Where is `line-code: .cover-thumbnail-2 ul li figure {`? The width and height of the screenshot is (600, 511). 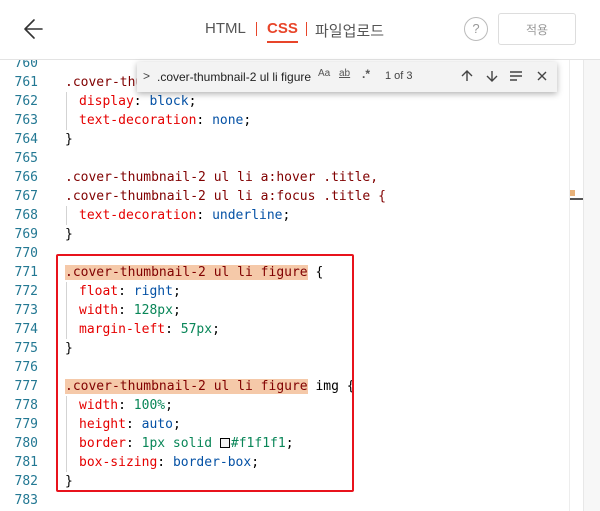
line-code: .cover-thumbnail-2 ul li figure { is located at coordinates (194, 272).